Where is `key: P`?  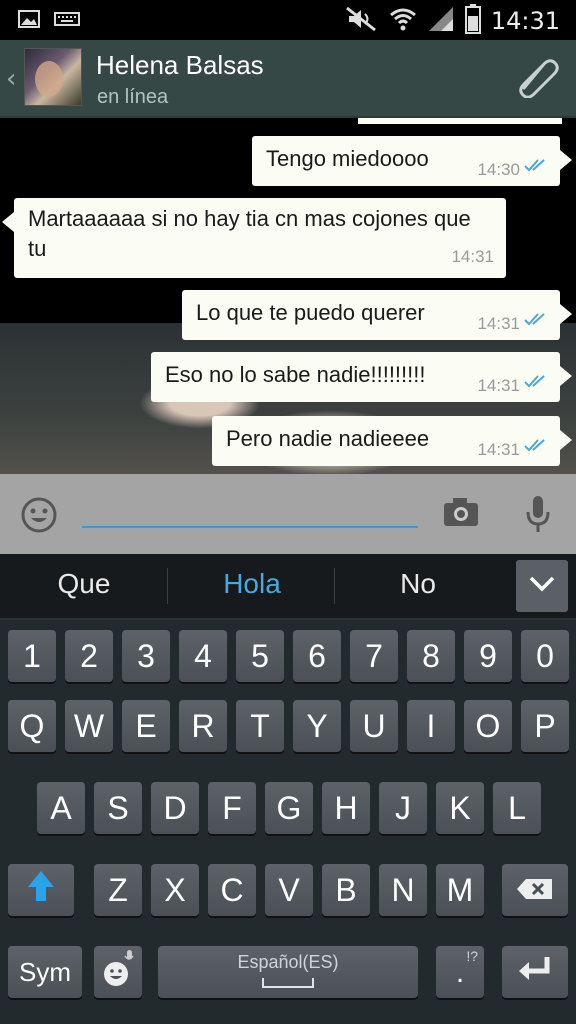
key: P is located at coordinates (545, 726).